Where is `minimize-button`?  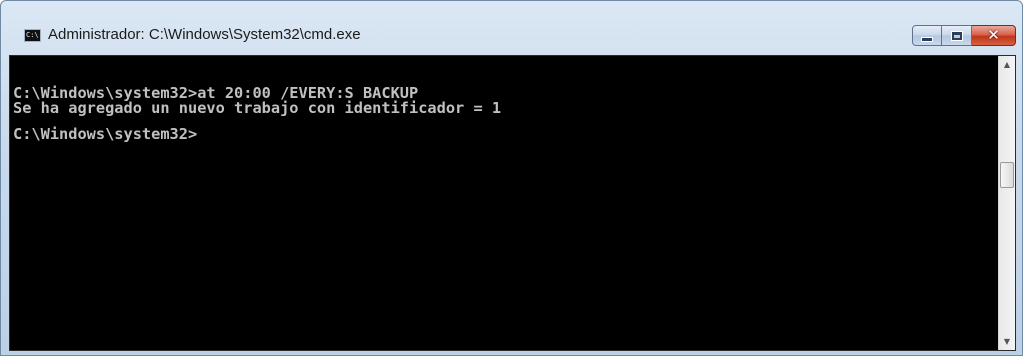
minimize-button is located at coordinates (927, 35).